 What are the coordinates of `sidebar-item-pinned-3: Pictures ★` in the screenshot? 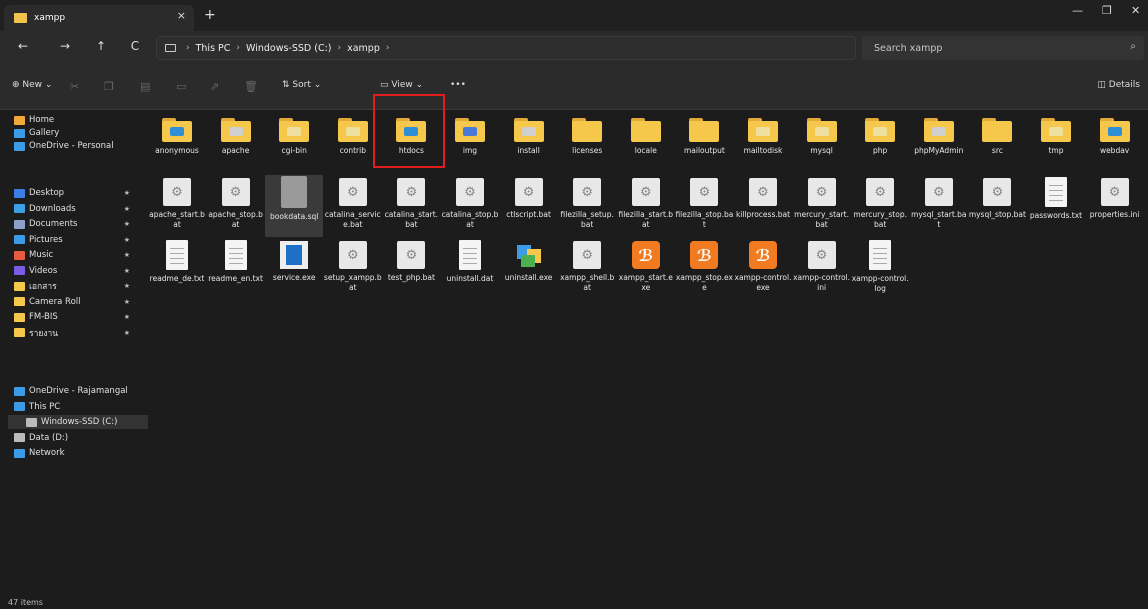 It's located at (77, 240).